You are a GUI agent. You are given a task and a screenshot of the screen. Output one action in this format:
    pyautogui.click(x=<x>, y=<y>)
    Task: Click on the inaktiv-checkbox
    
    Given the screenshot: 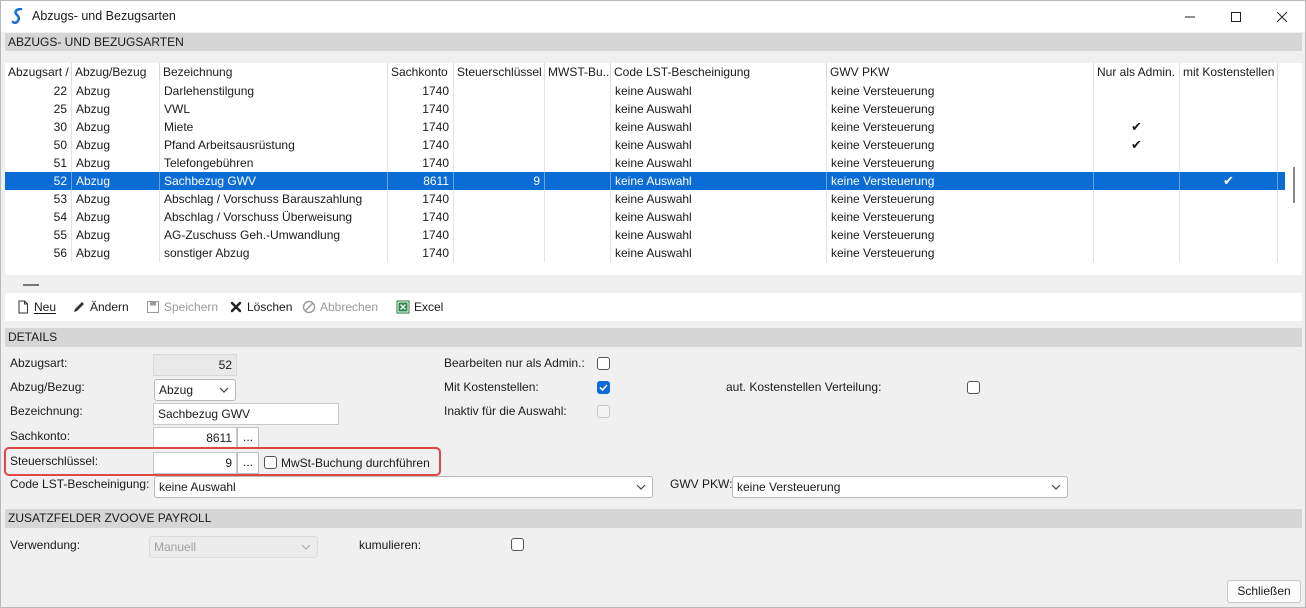 What is the action you would take?
    pyautogui.click(x=603, y=411)
    